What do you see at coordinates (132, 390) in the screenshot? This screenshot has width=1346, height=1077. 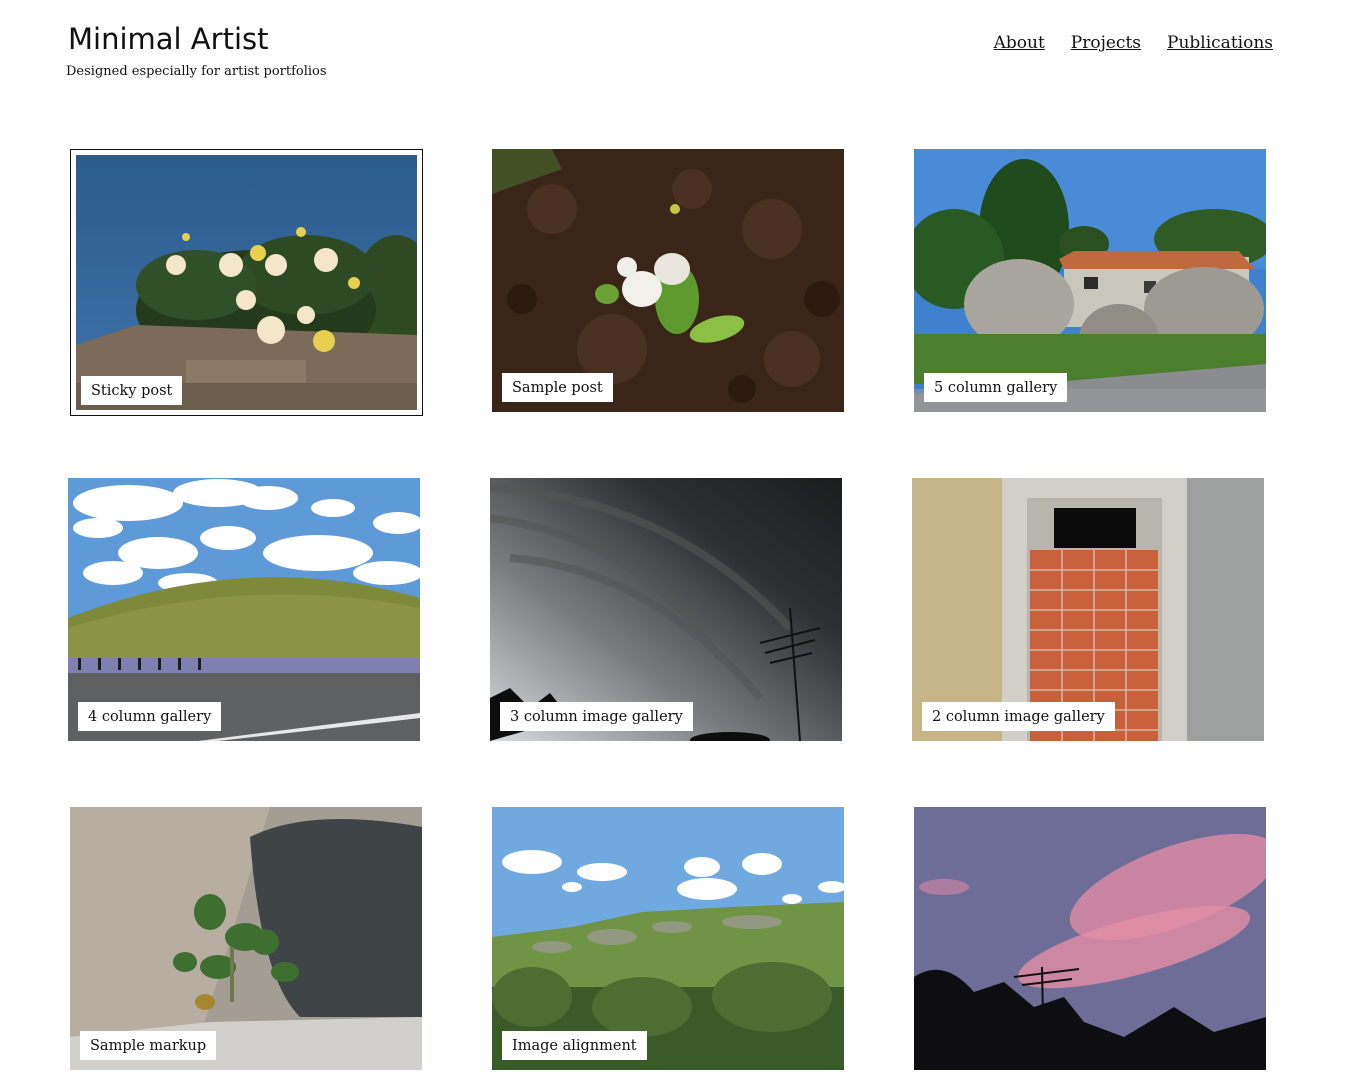 I see `post-label: Sticky post` at bounding box center [132, 390].